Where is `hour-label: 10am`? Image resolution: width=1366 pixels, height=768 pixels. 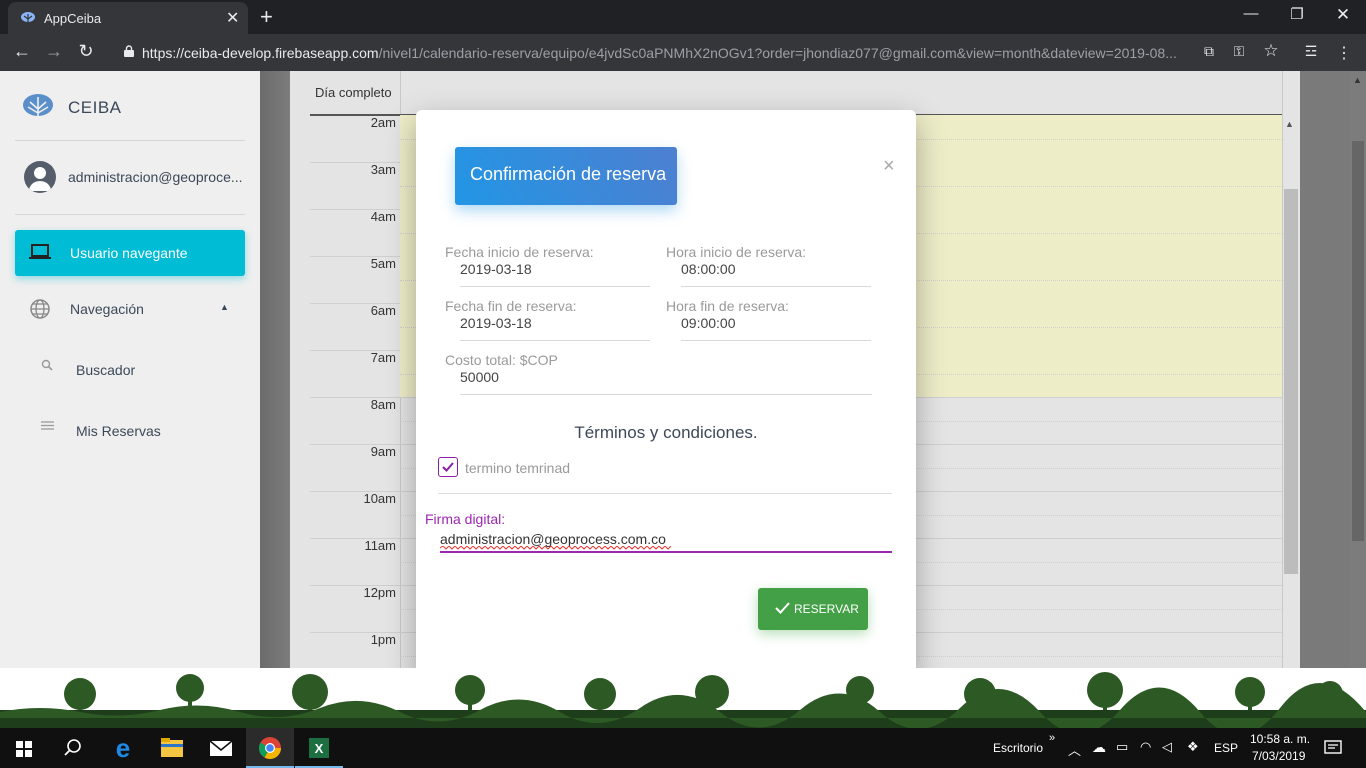
hour-label: 10am is located at coordinates (379, 498).